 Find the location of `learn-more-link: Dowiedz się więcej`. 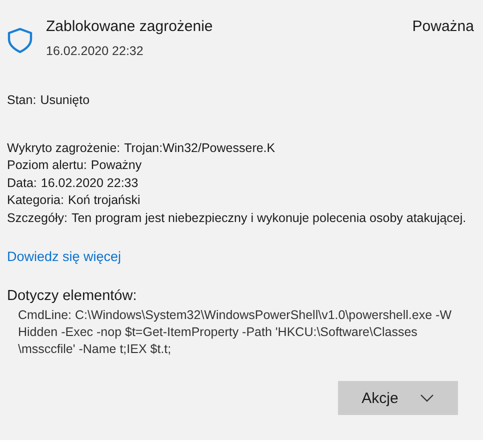

learn-more-link: Dowiedz się więcej is located at coordinates (64, 257).